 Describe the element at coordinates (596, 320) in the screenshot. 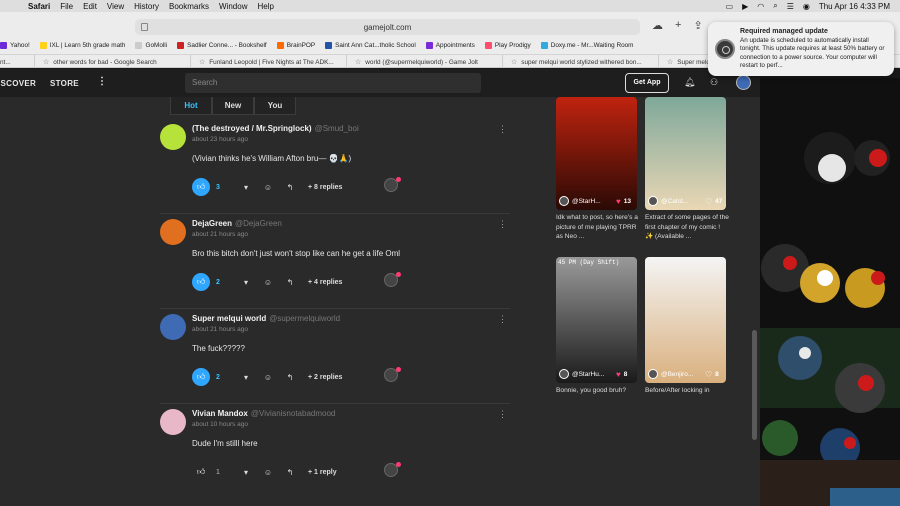

I see `feed-card: 45 PM (Day Shift) @StarHu... ♥ 8` at that location.